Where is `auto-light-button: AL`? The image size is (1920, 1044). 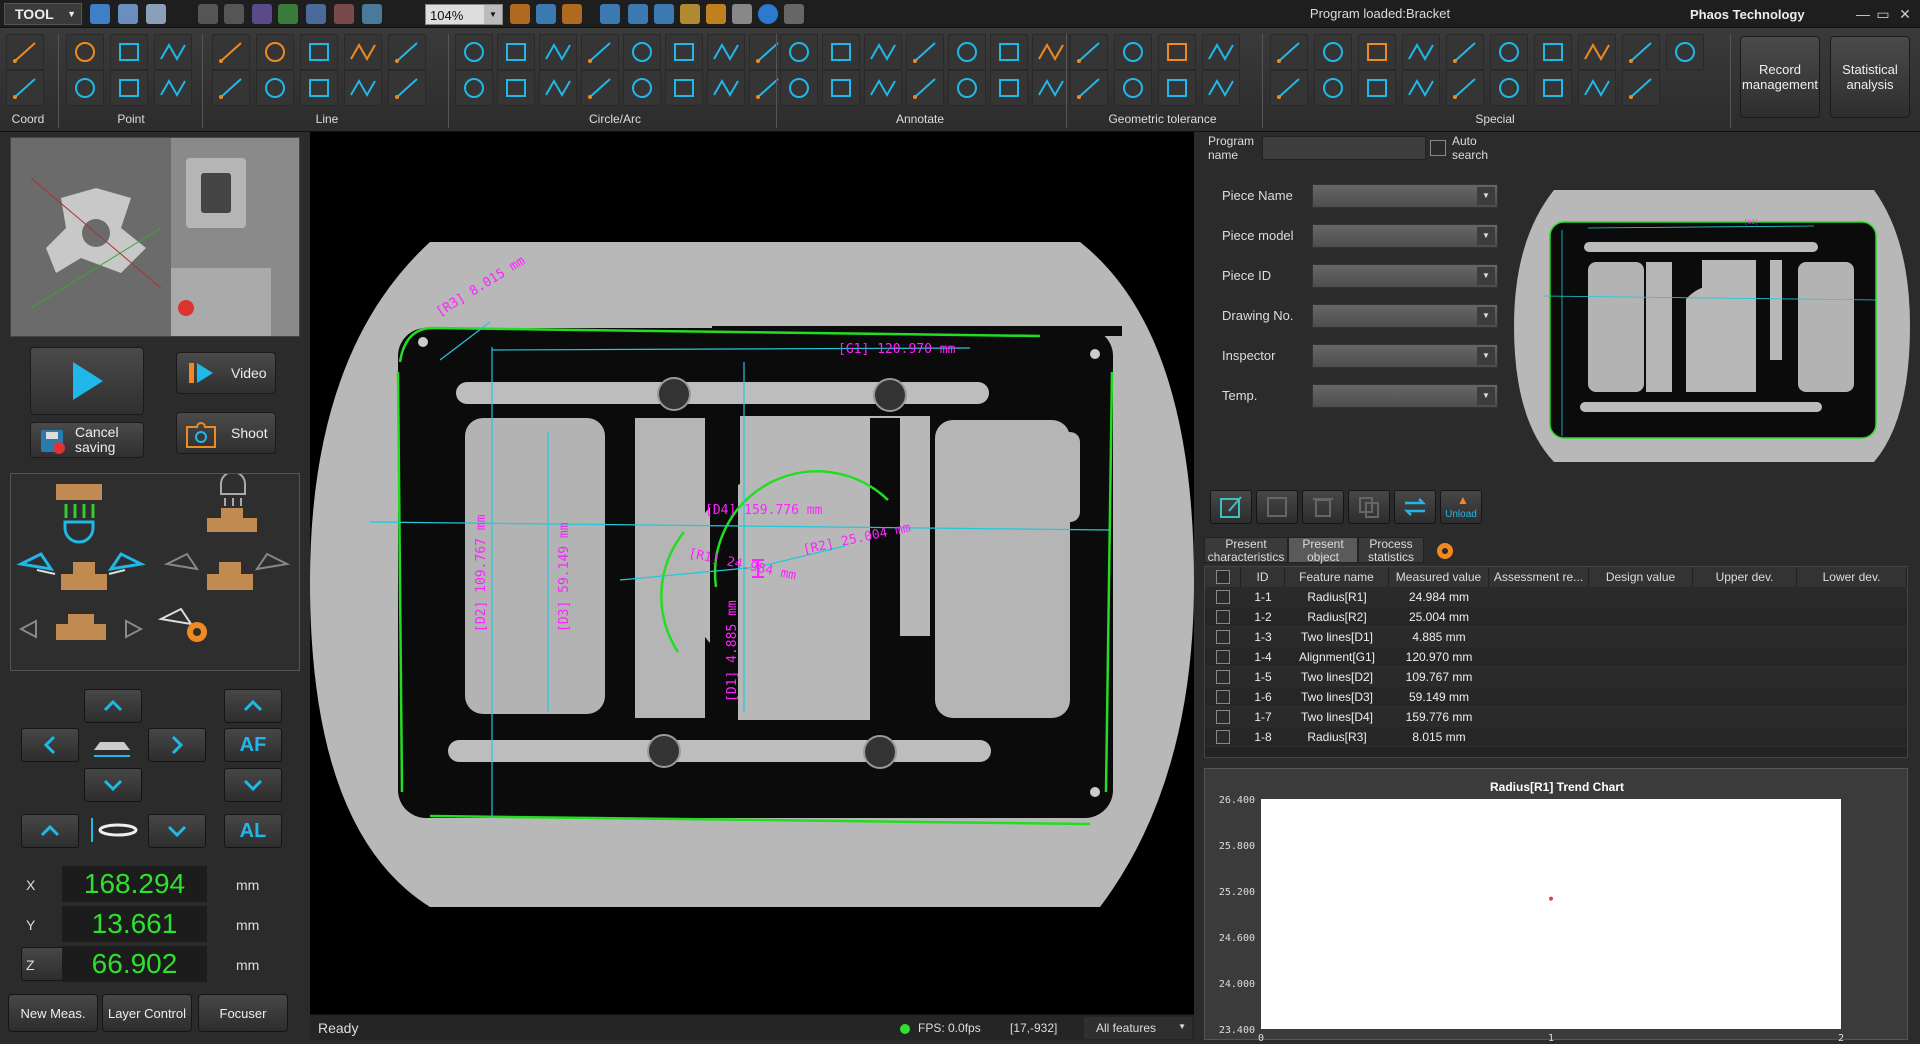 auto-light-button: AL is located at coordinates (253, 831).